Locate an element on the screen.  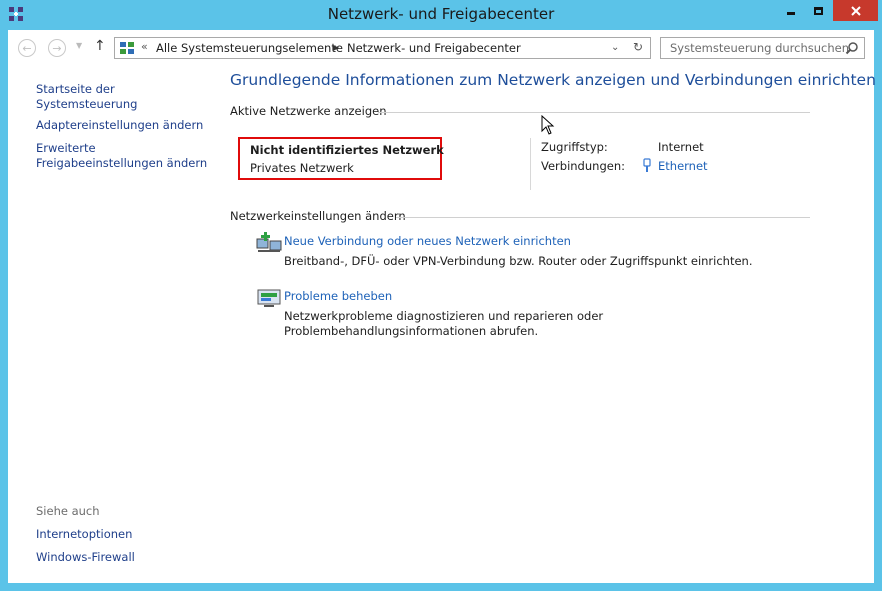
maximize-icon is located at coordinates (818, 10).